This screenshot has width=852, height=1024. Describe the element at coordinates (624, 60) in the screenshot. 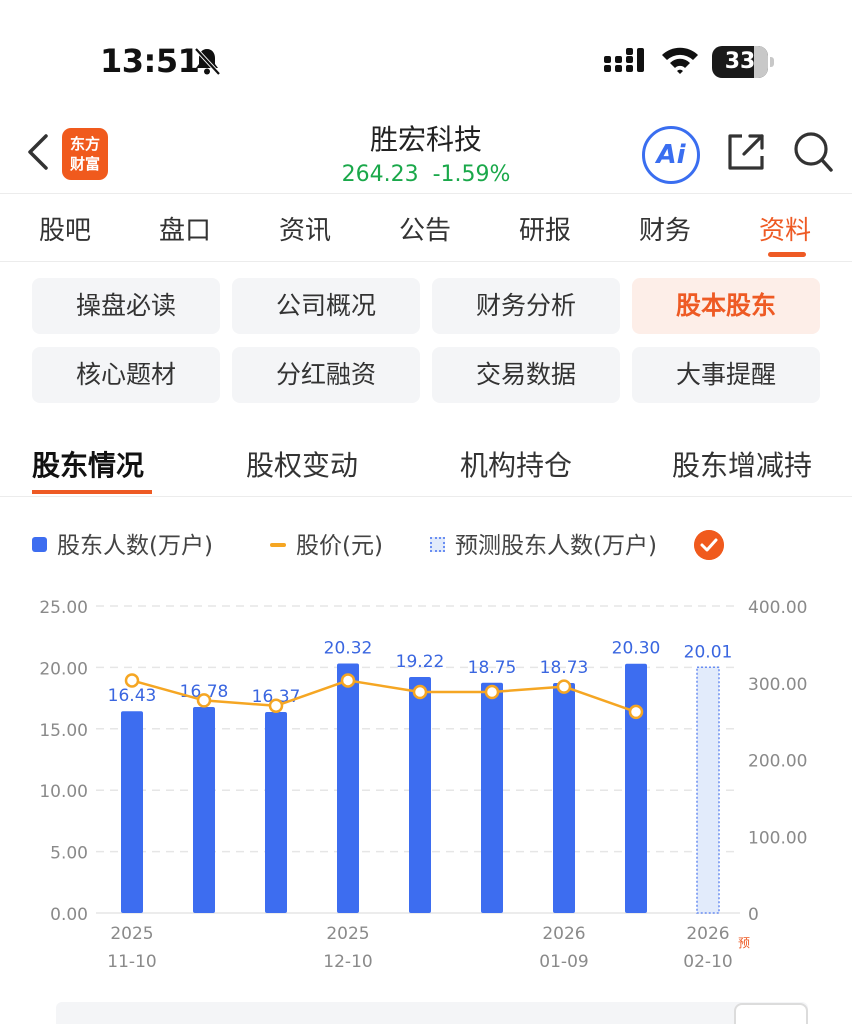

I see `signal-icon` at that location.